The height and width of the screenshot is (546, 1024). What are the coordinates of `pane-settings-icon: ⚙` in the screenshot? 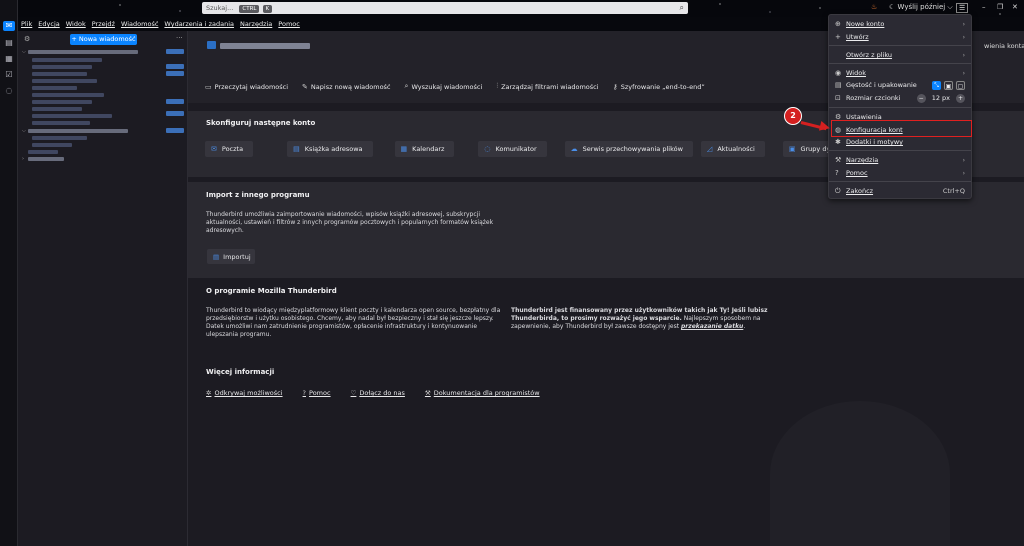 It's located at (27, 39).